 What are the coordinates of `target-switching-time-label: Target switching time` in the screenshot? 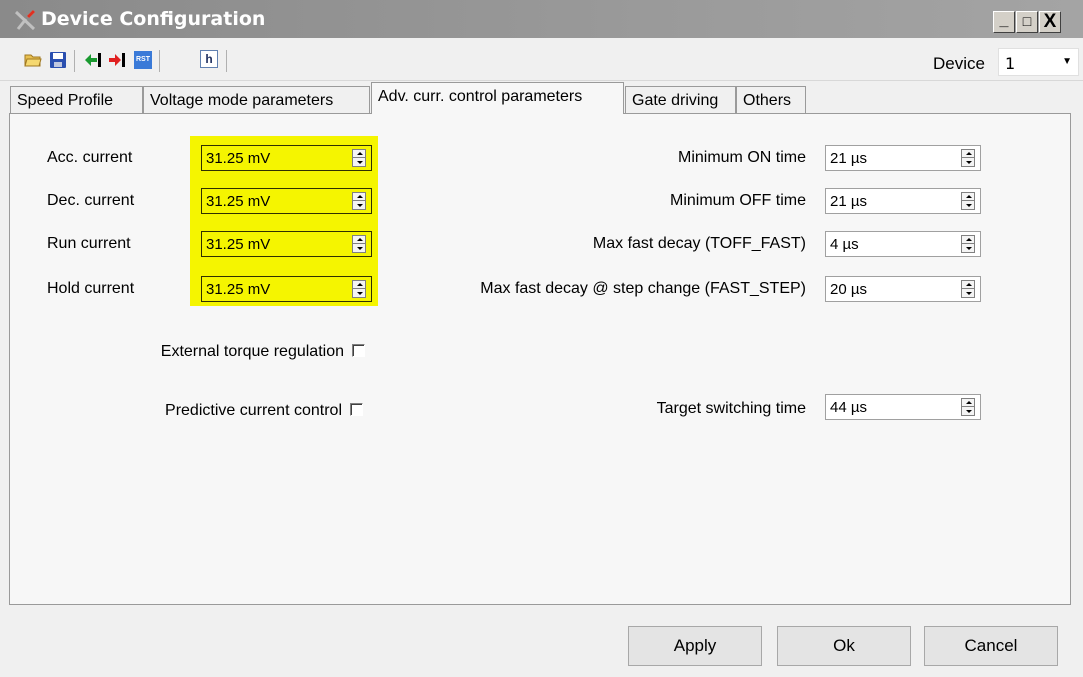 It's located at (731, 408).